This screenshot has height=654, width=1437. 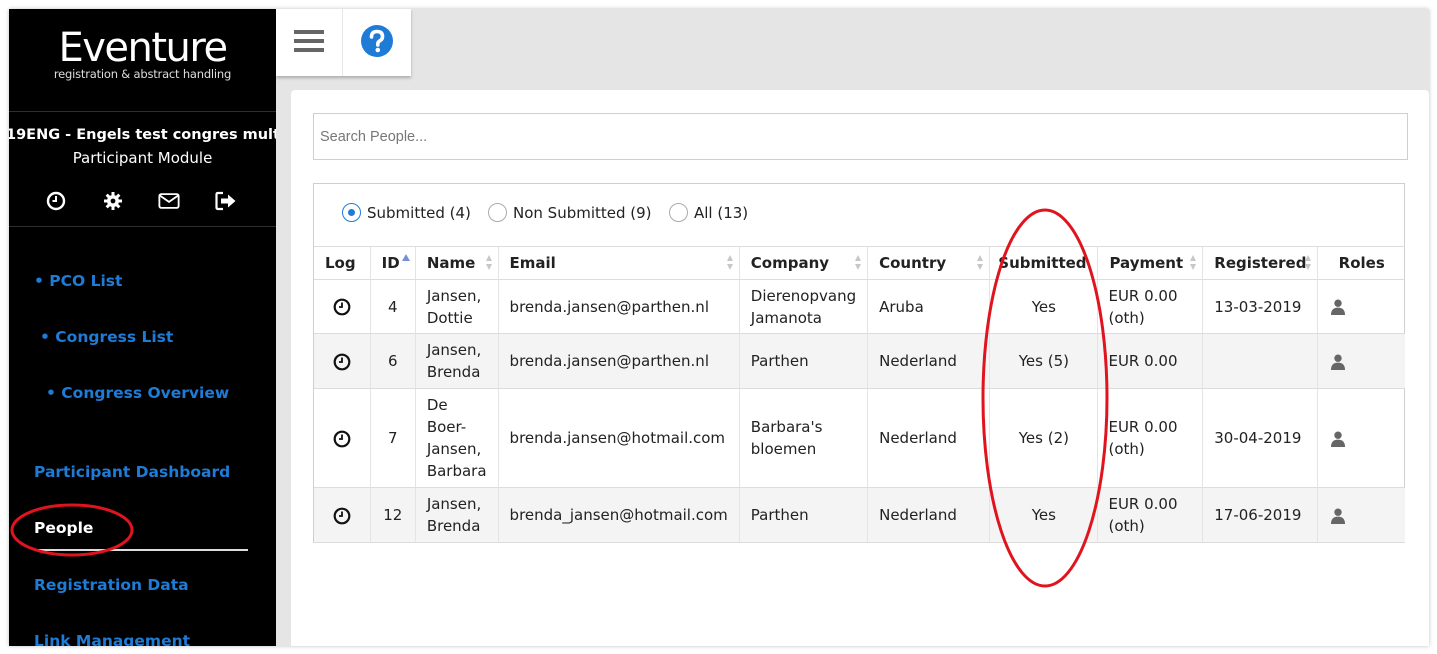 What do you see at coordinates (582, 212) in the screenshot?
I see `filter-label: Non Submitted (9)` at bounding box center [582, 212].